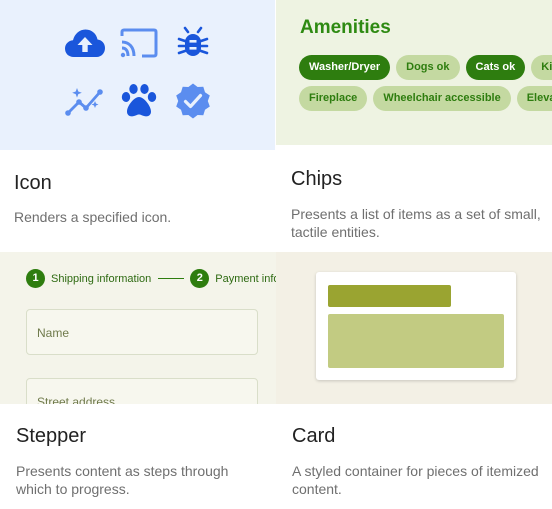  I want to click on tile-title: Stepper, so click(51, 436).